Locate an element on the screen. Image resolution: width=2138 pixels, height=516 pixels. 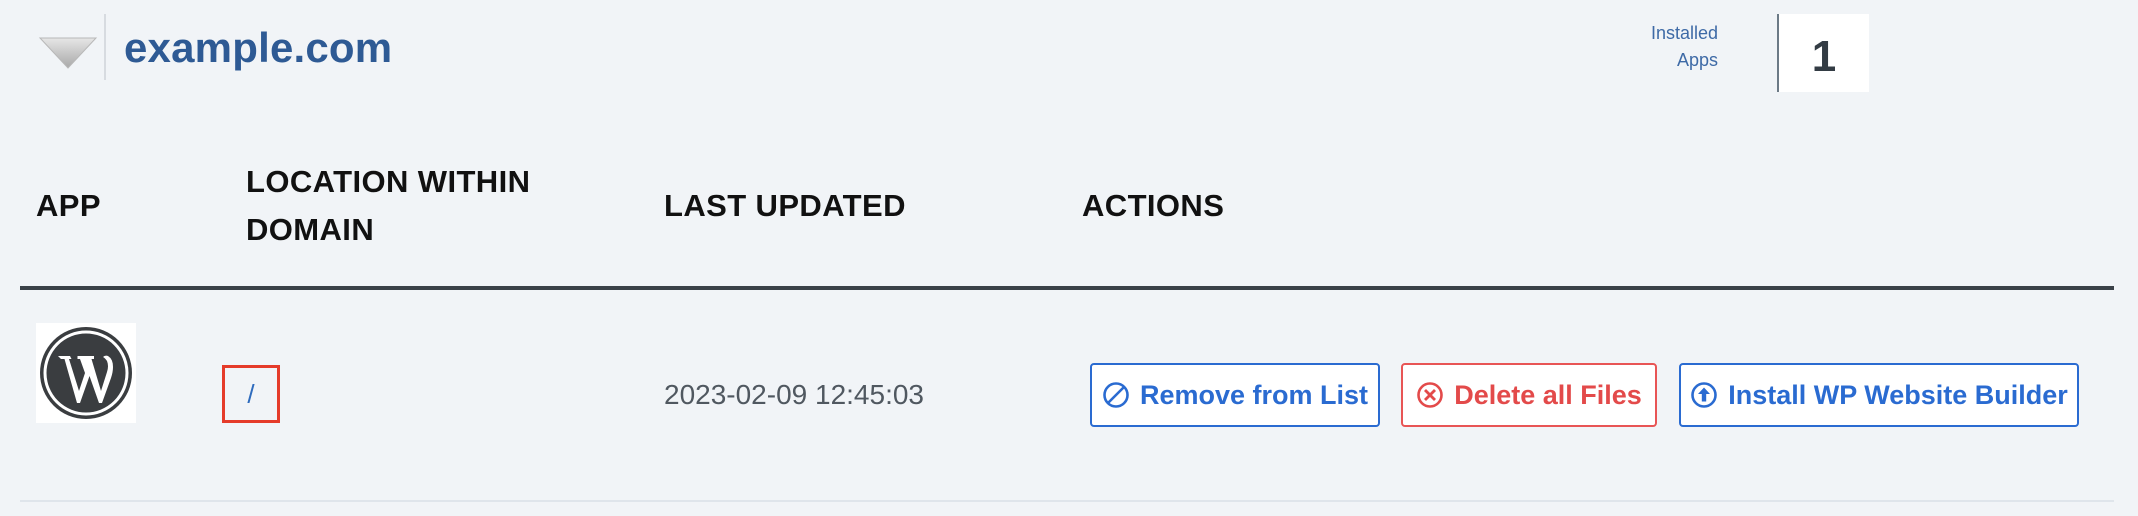
table-row-divider is located at coordinates (1067, 501).